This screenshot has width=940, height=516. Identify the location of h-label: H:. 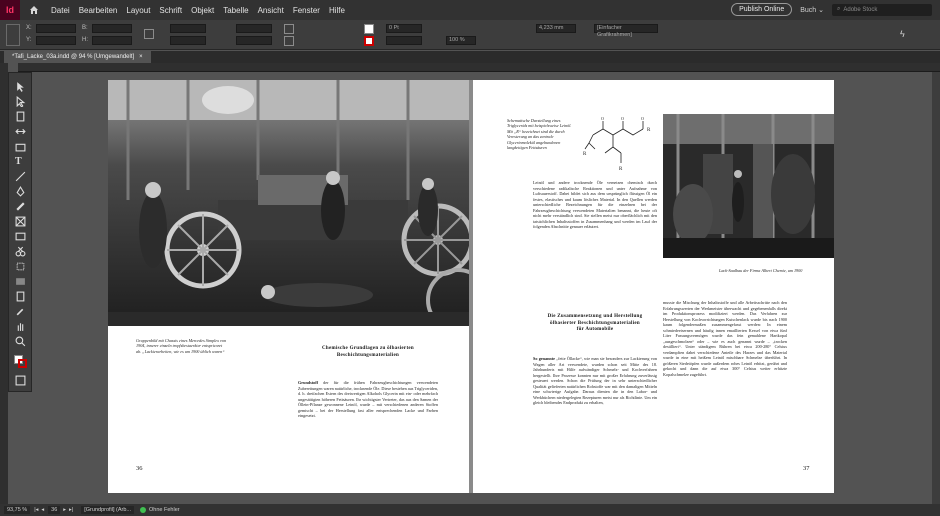
(85, 40).